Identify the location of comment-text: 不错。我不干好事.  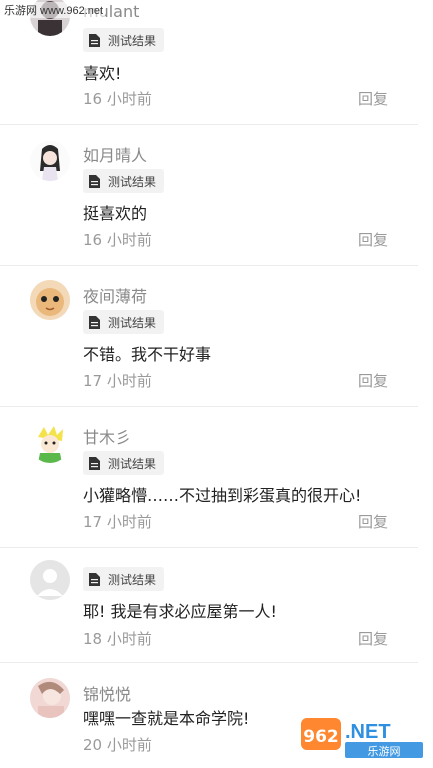
(147, 354).